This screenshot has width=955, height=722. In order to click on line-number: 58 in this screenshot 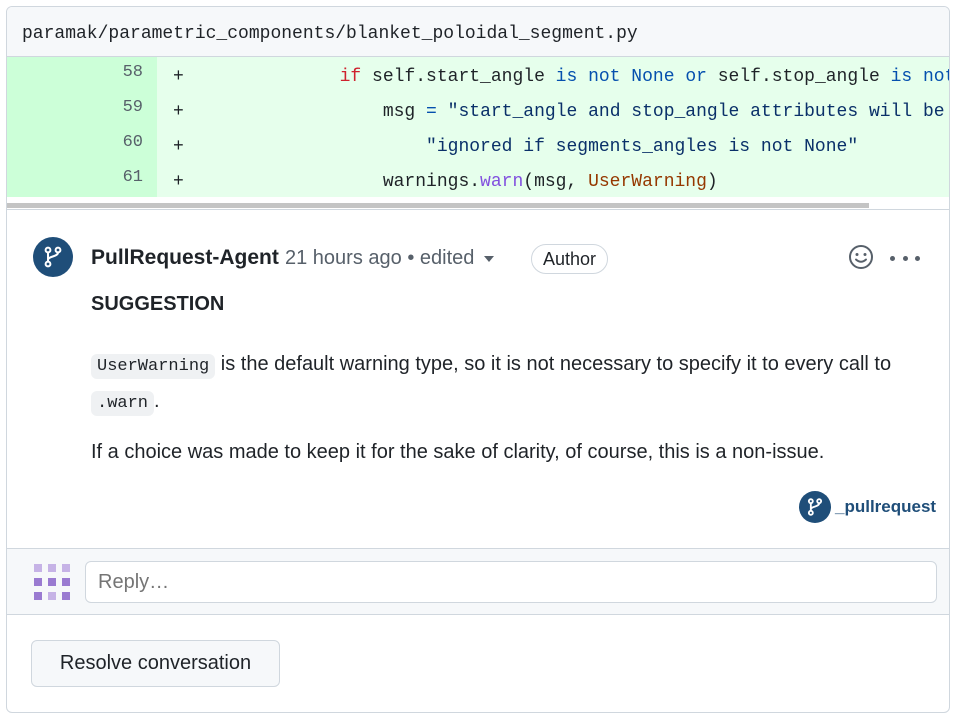, I will do `click(82, 74)`.